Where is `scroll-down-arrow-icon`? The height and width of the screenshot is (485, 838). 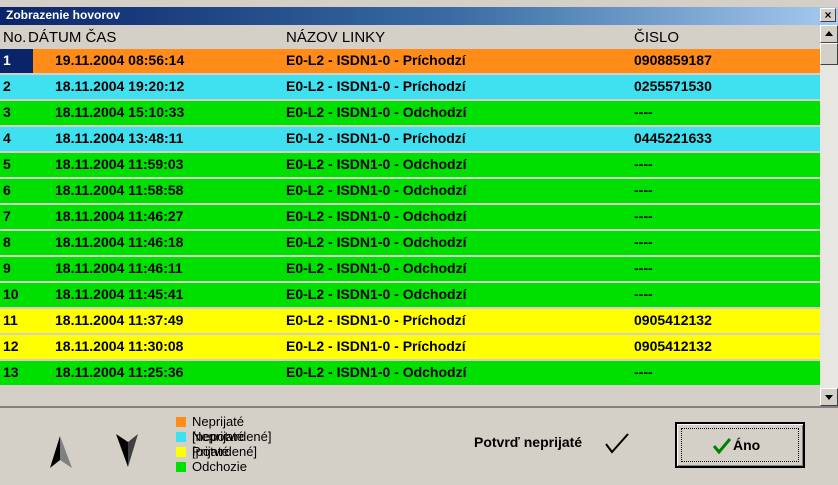 scroll-down-arrow-icon is located at coordinates (829, 397).